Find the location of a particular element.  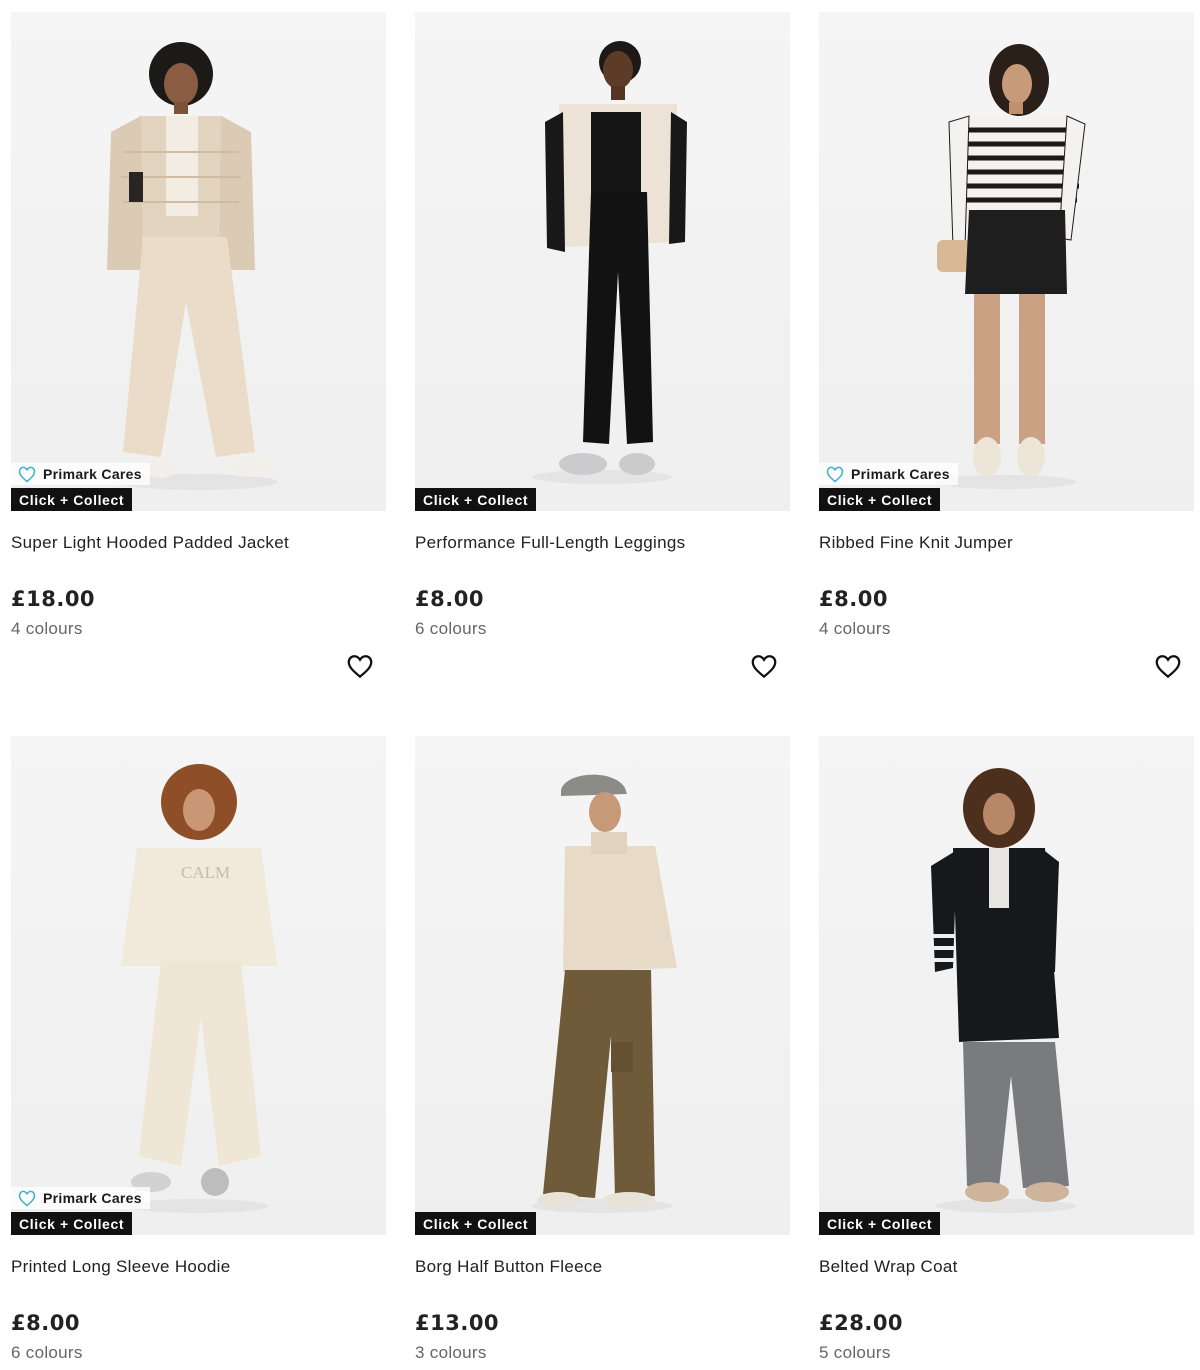

model-photo: CALM is located at coordinates (199, 988).